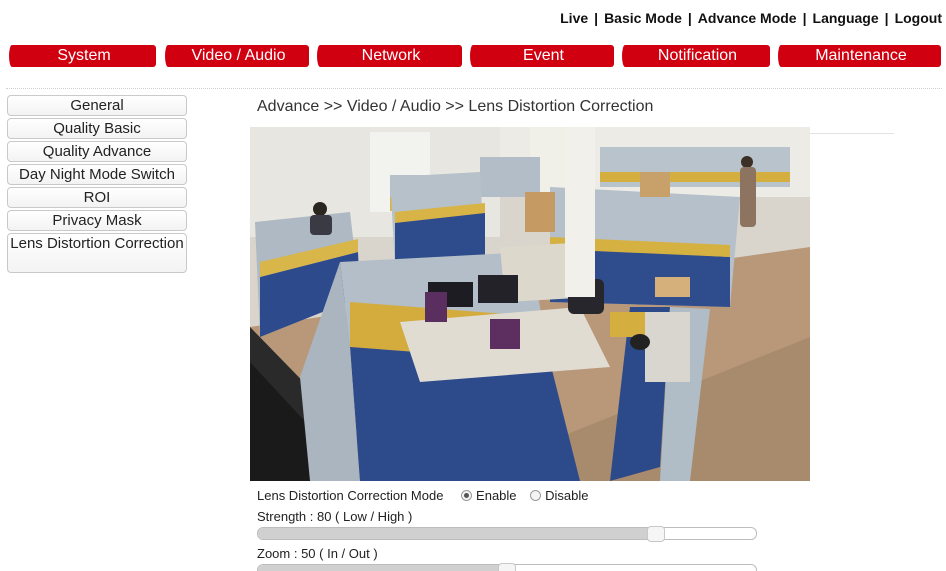 This screenshot has height=571, width=946. What do you see at coordinates (566, 495) in the screenshot?
I see `disable-label: Disable` at bounding box center [566, 495].